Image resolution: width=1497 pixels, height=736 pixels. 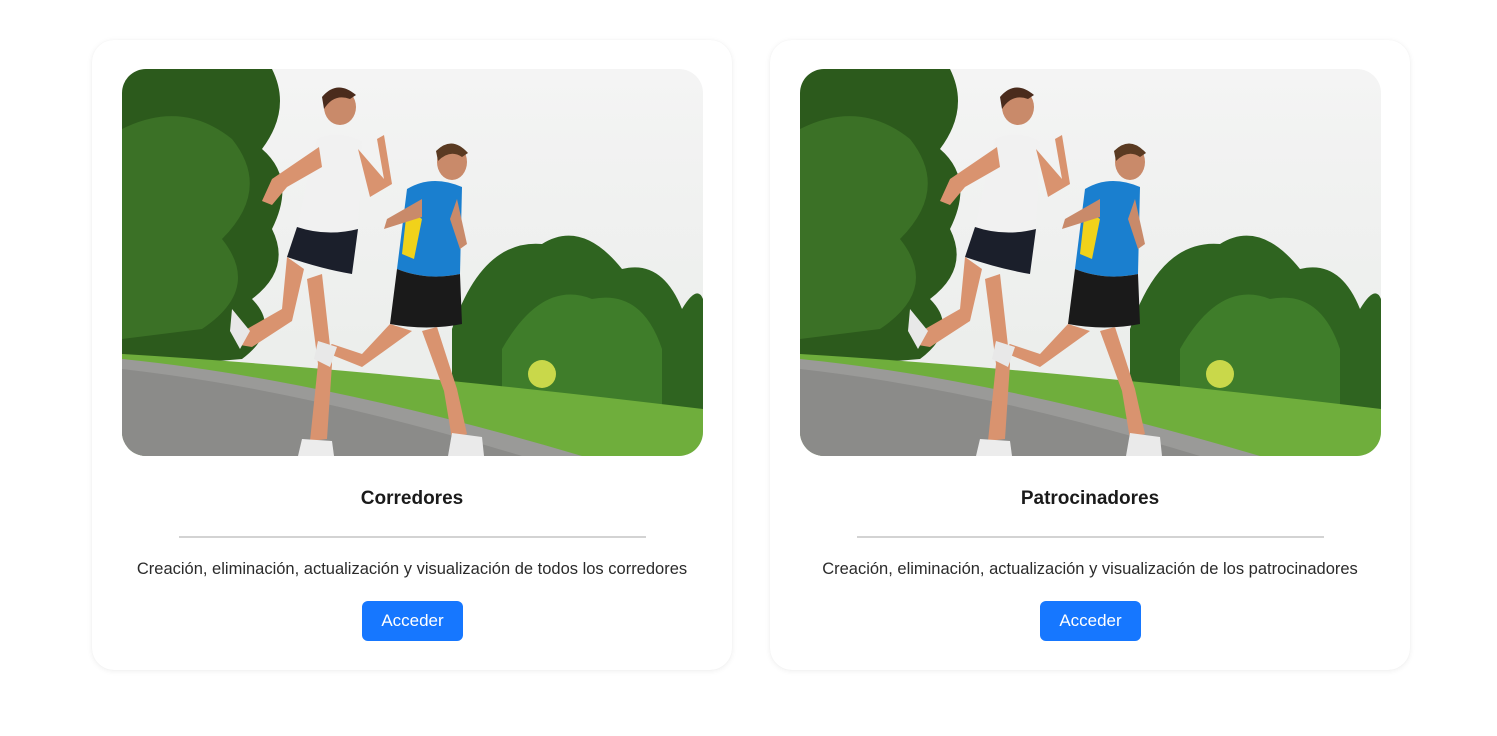 What do you see at coordinates (412, 498) in the screenshot?
I see `card-title: Corredores` at bounding box center [412, 498].